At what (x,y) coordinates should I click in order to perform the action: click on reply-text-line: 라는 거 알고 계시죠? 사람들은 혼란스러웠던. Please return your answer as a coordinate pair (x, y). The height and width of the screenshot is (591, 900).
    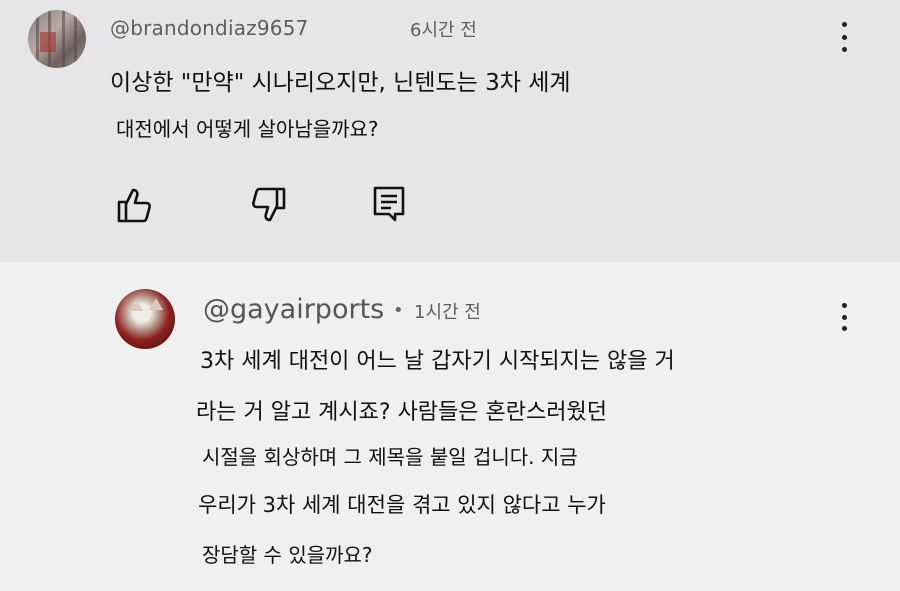
    Looking at the image, I should click on (401, 412).